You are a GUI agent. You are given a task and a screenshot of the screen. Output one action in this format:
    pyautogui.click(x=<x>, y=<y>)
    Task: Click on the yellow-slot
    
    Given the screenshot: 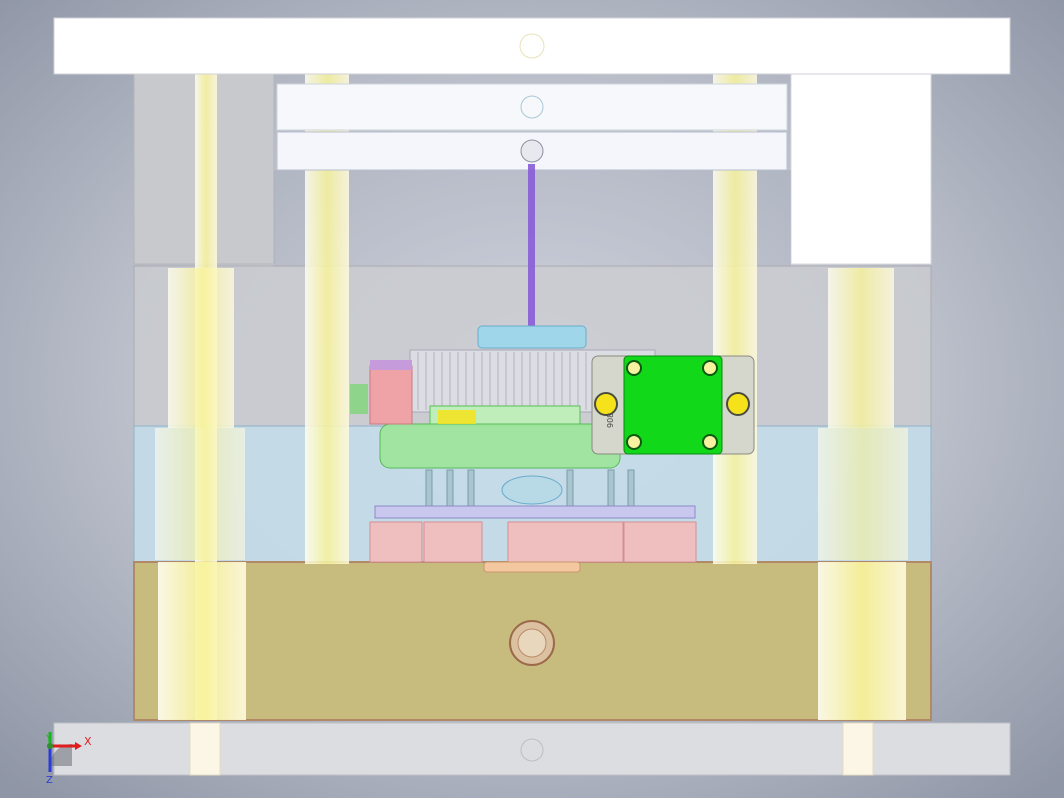 What is the action you would take?
    pyautogui.click(x=457, y=417)
    